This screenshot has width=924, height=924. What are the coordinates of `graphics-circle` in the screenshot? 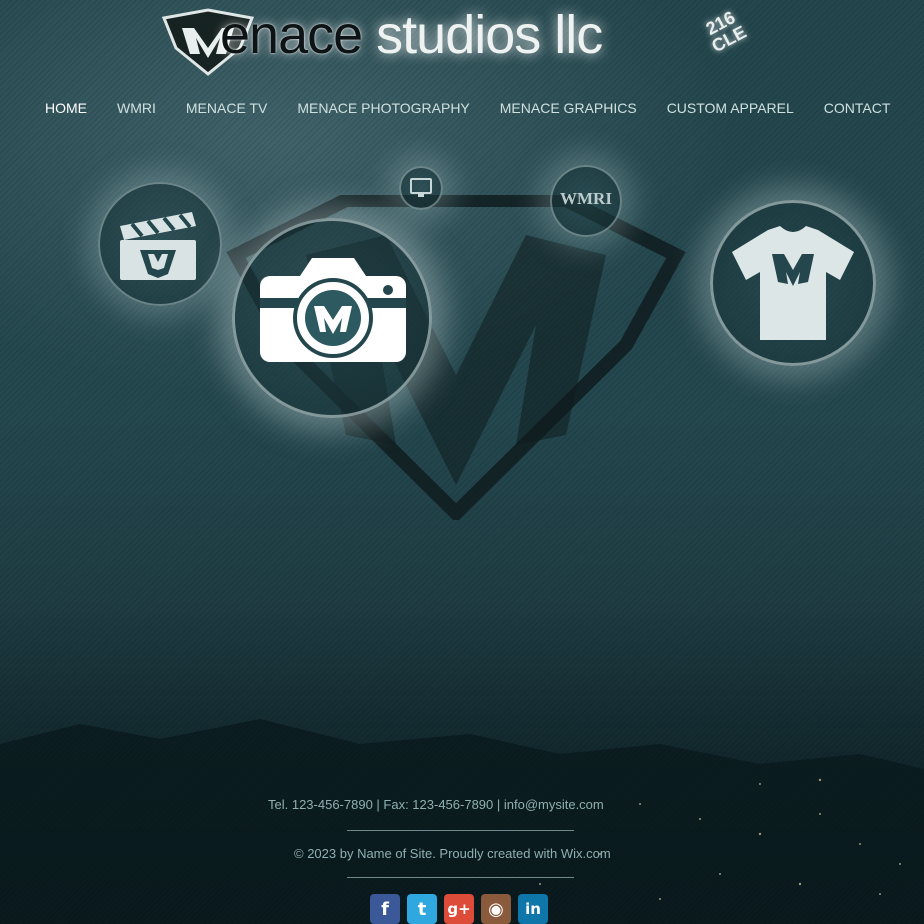 It's located at (421, 188).